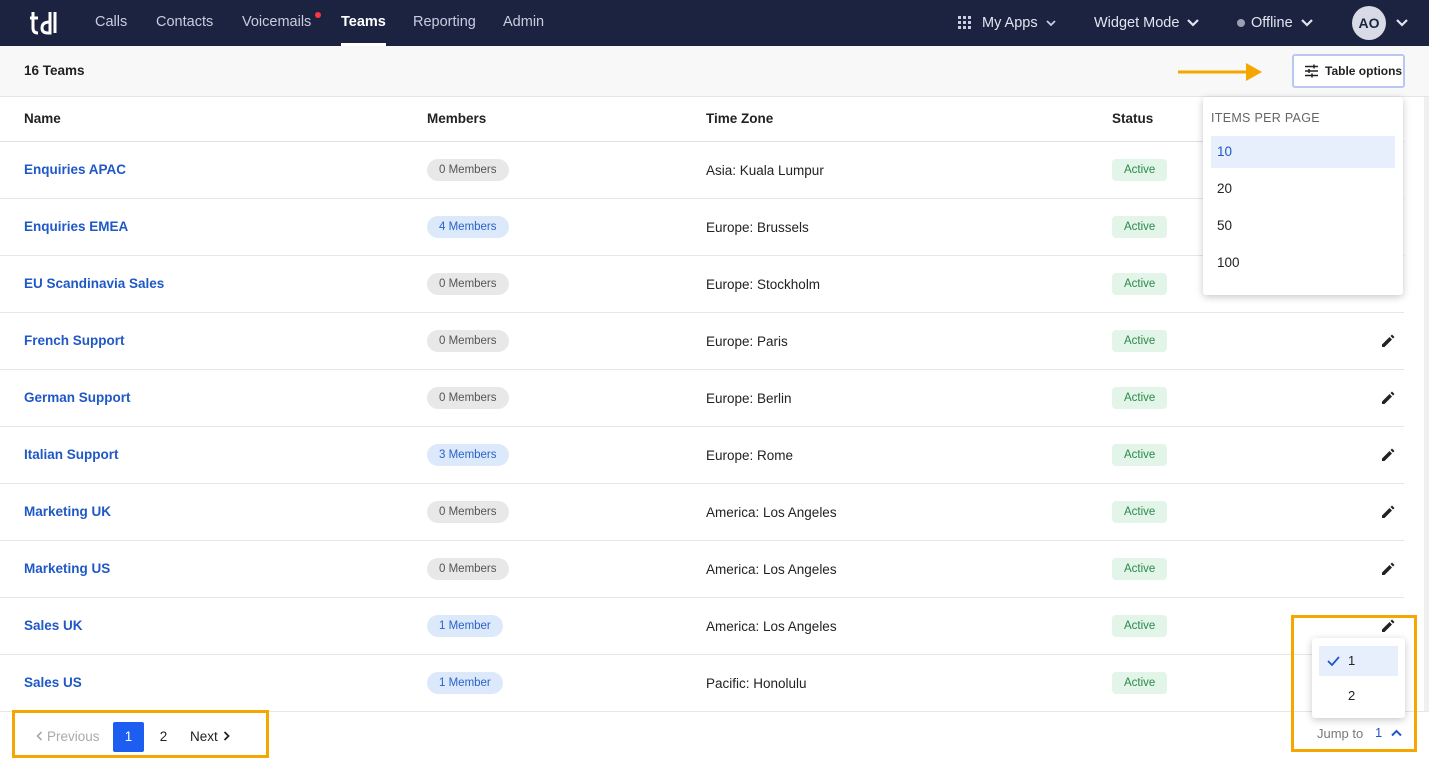  I want to click on team-name-link: Marketing US, so click(67, 568).